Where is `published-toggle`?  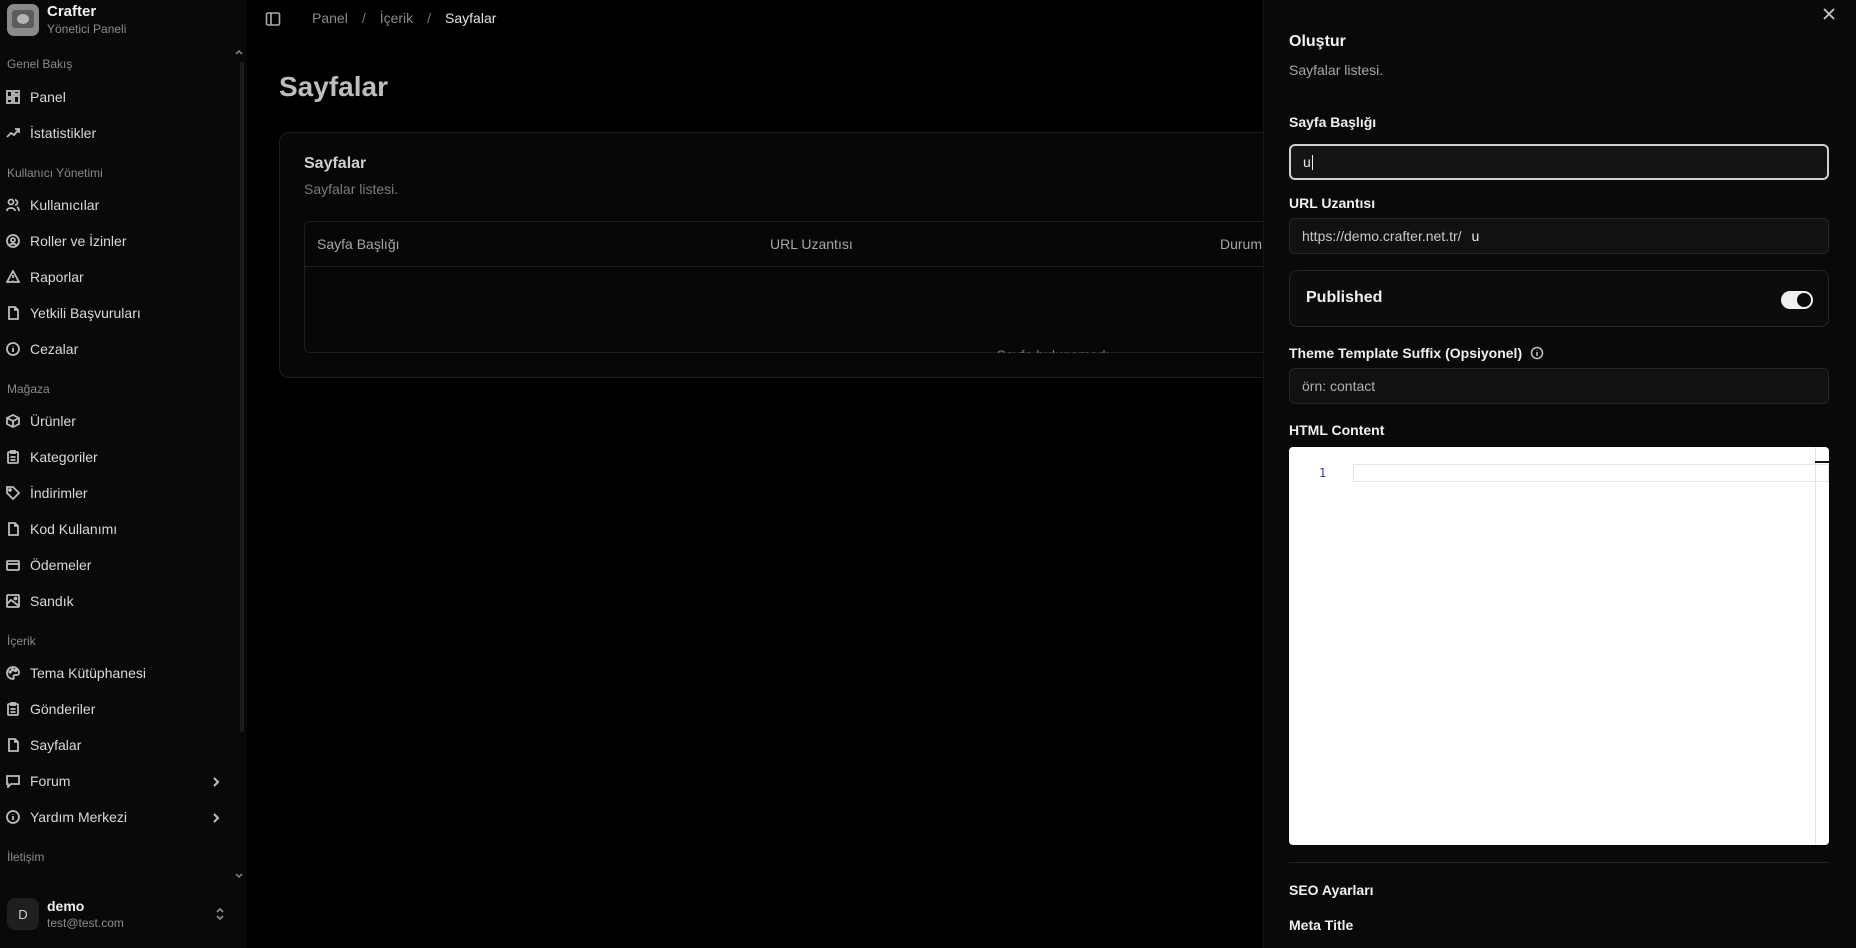
published-toggle is located at coordinates (1797, 300).